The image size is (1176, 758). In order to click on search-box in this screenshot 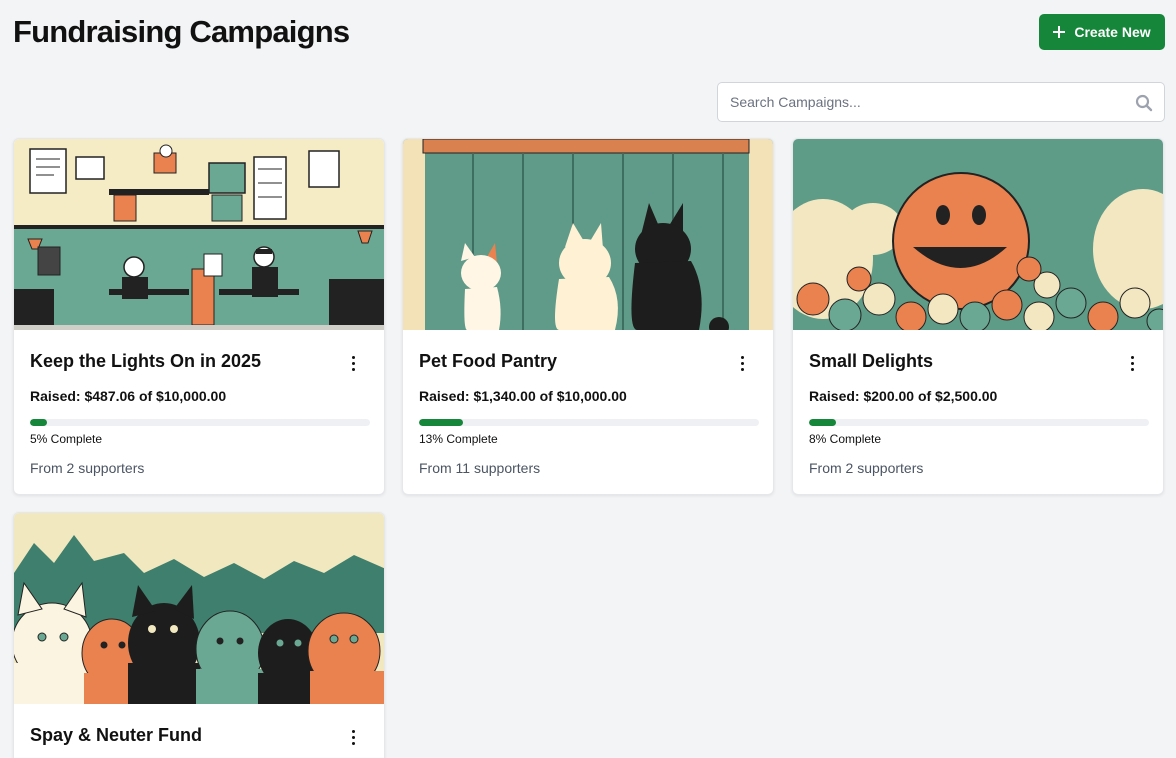, I will do `click(941, 102)`.